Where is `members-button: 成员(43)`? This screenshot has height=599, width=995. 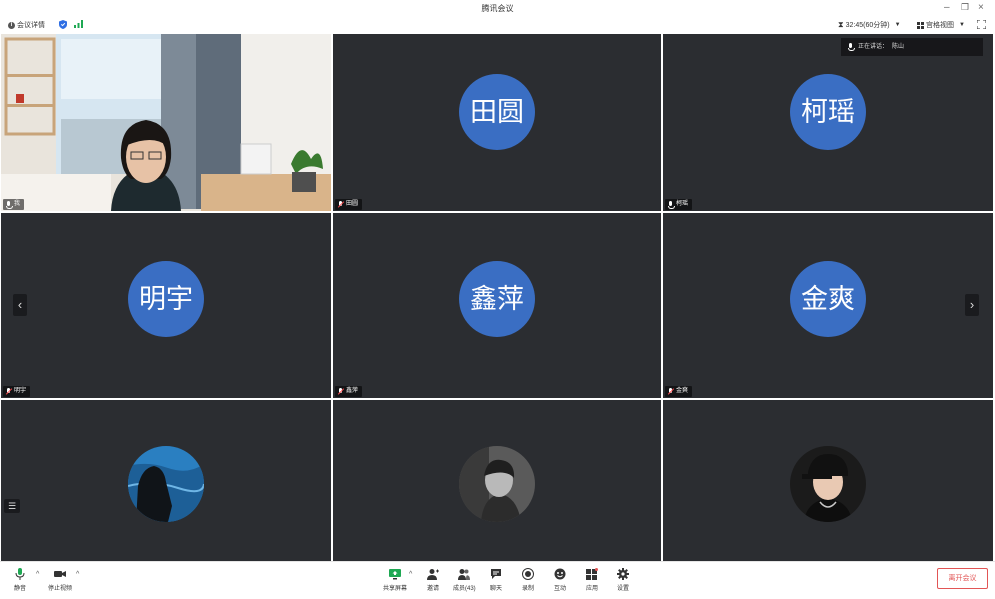
members-button: 成员(43) is located at coordinates (464, 580).